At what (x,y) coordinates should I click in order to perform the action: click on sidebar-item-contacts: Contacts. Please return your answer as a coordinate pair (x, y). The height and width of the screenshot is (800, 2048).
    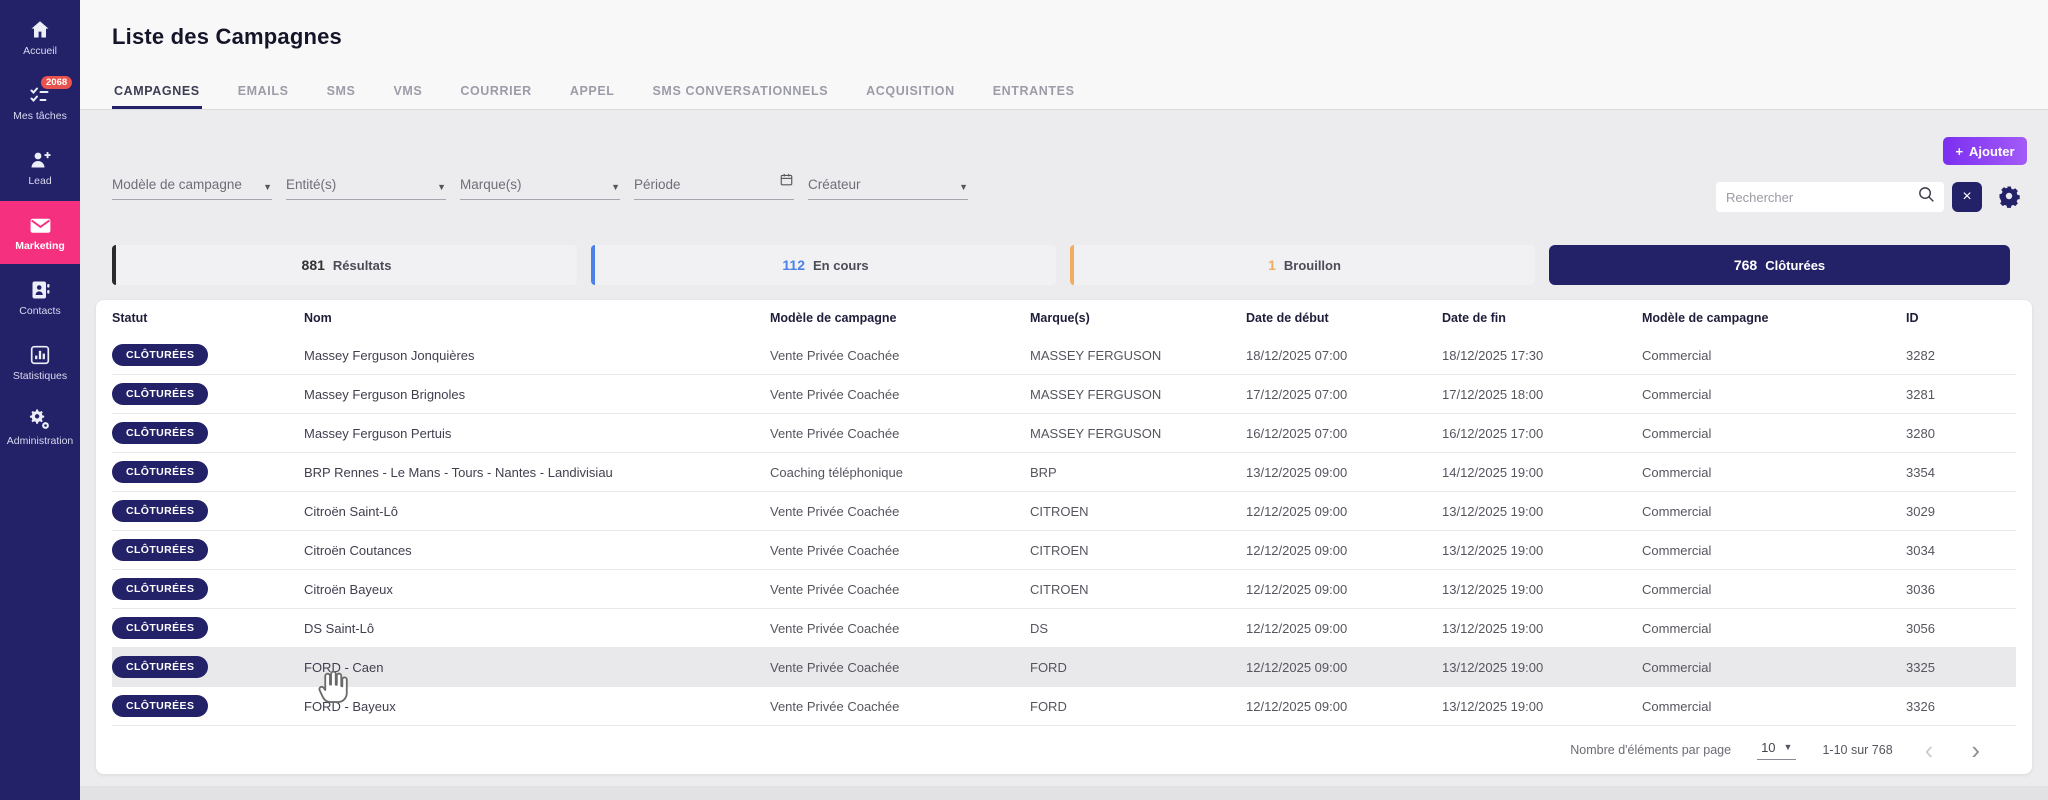
    Looking at the image, I should click on (40, 297).